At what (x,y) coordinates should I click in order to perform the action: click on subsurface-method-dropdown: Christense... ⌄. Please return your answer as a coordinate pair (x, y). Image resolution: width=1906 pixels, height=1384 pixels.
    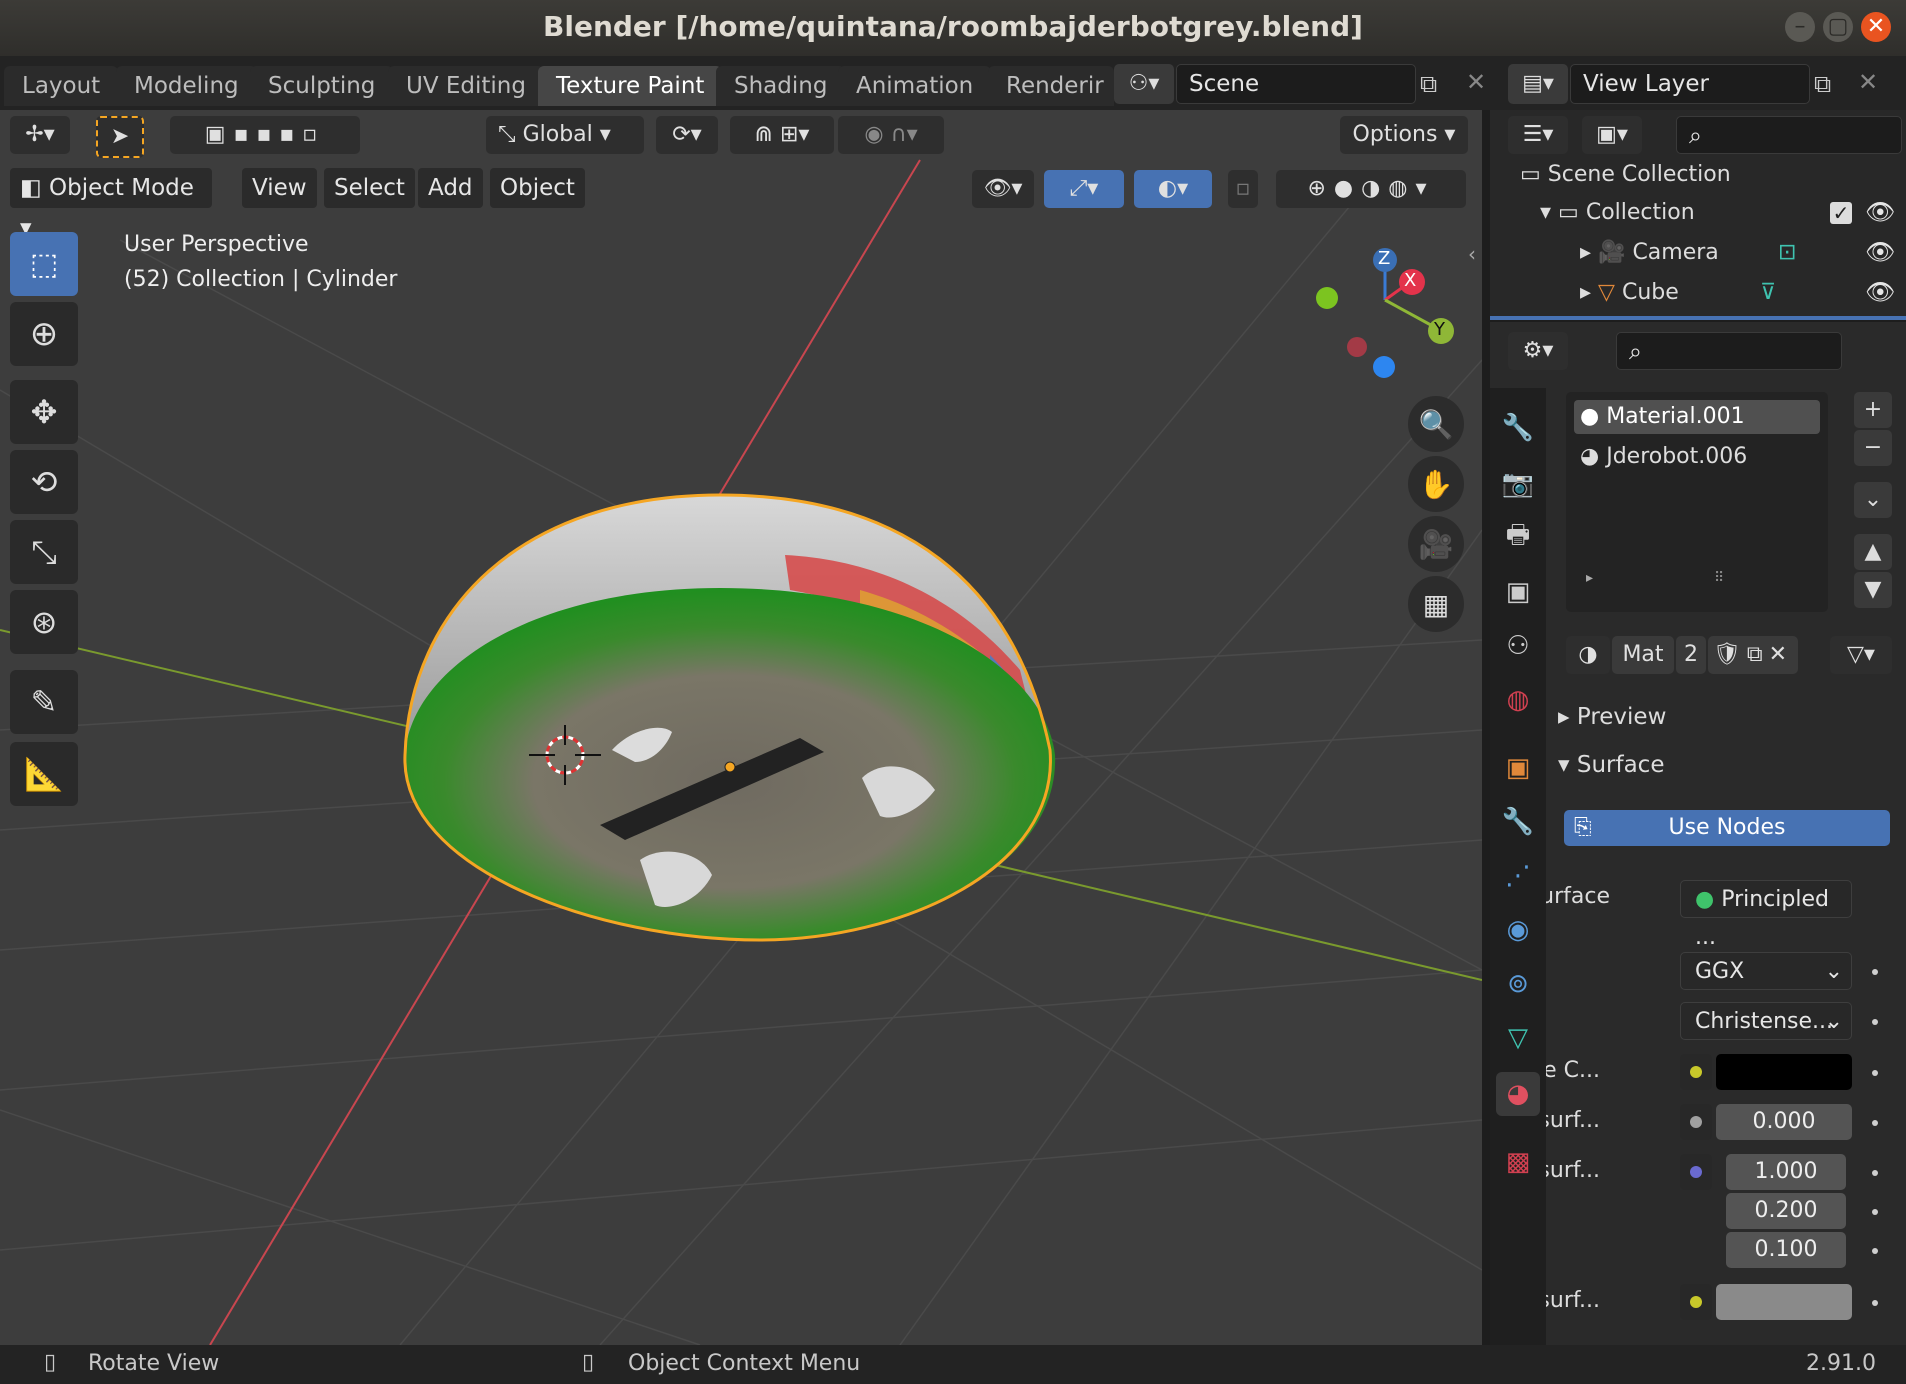
    Looking at the image, I should click on (1766, 1021).